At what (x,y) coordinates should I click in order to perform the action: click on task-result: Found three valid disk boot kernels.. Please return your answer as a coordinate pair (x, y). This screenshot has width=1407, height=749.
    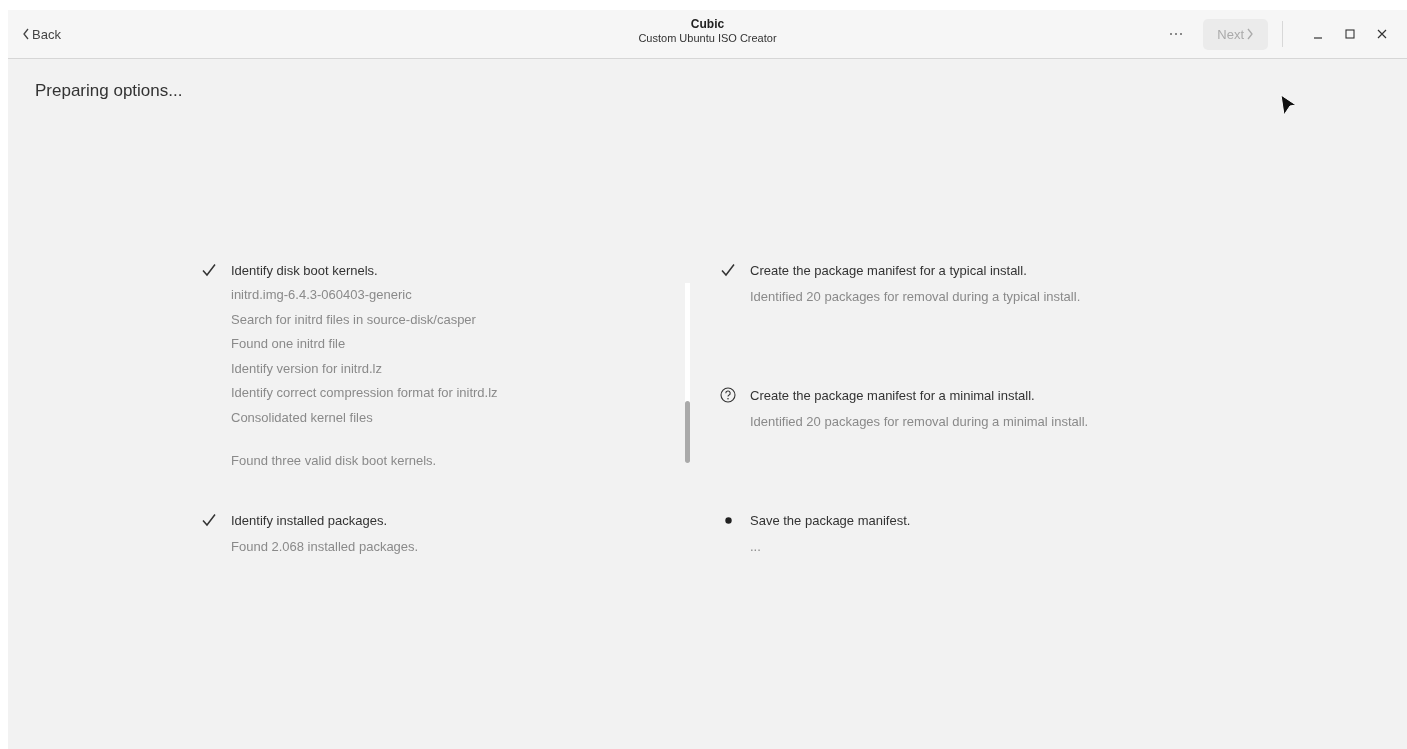
    Looking at the image, I should click on (334, 460).